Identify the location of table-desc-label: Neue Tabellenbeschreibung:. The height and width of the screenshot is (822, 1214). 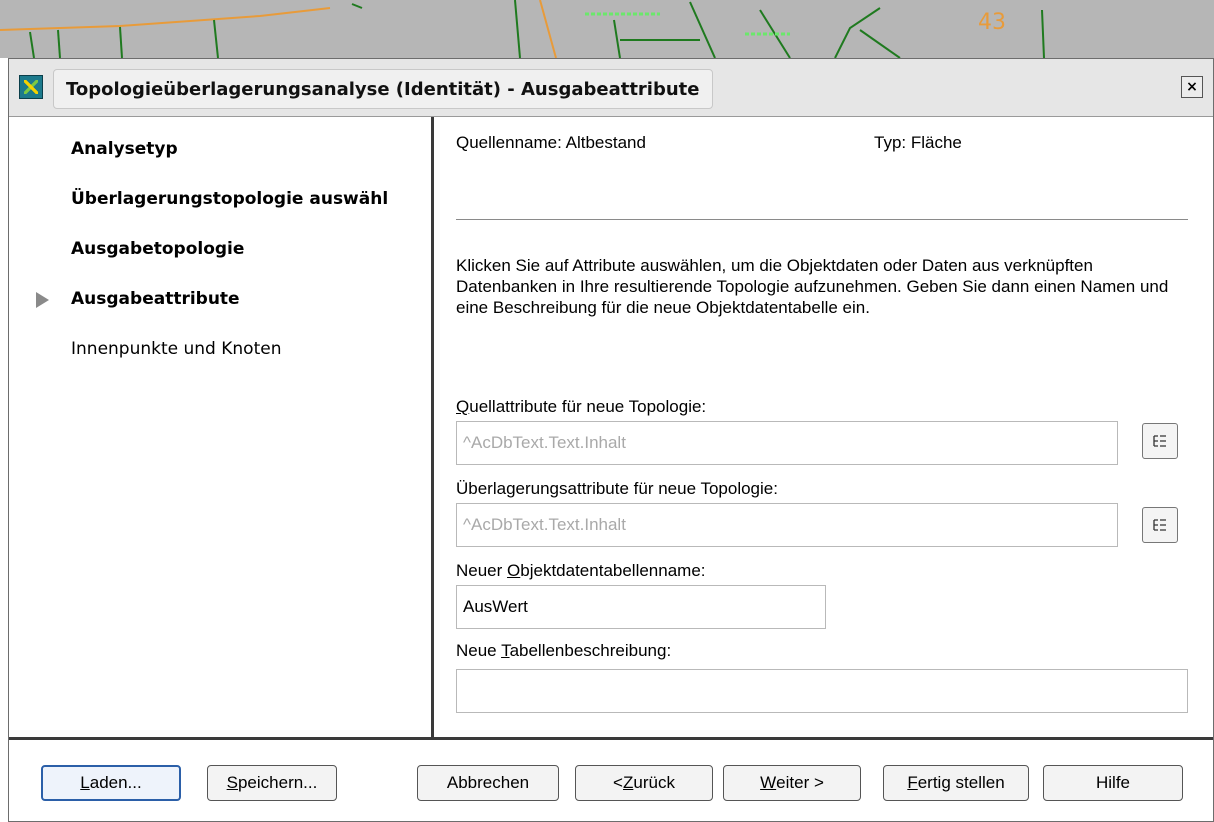
(563, 651).